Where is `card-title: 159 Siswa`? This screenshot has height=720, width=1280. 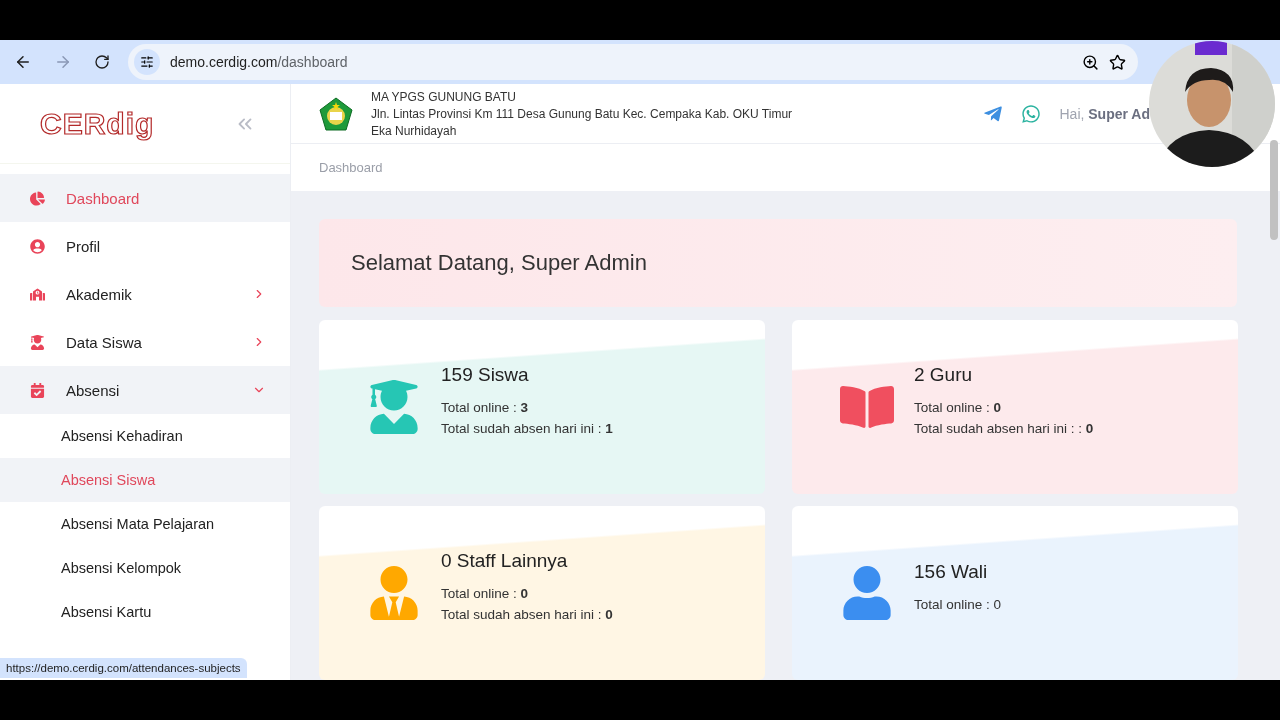 card-title: 159 Siswa is located at coordinates (485, 375).